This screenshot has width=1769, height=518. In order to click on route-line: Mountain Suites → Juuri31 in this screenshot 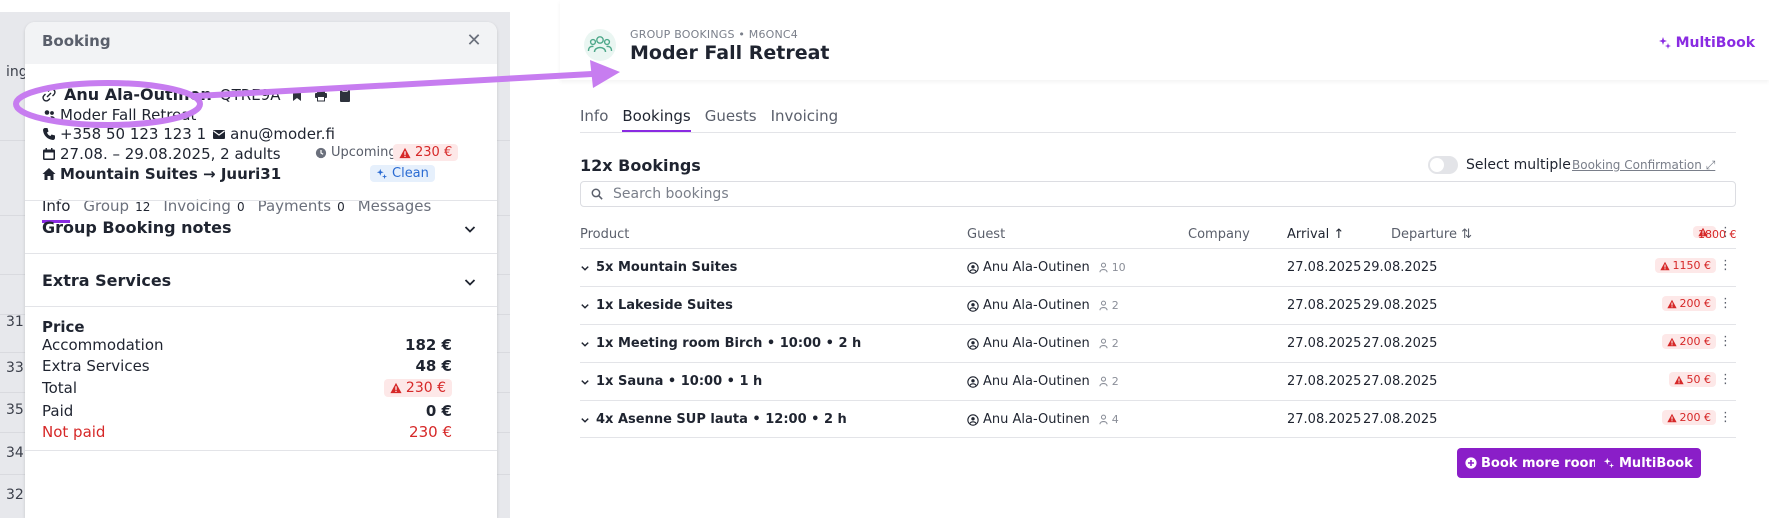, I will do `click(161, 174)`.